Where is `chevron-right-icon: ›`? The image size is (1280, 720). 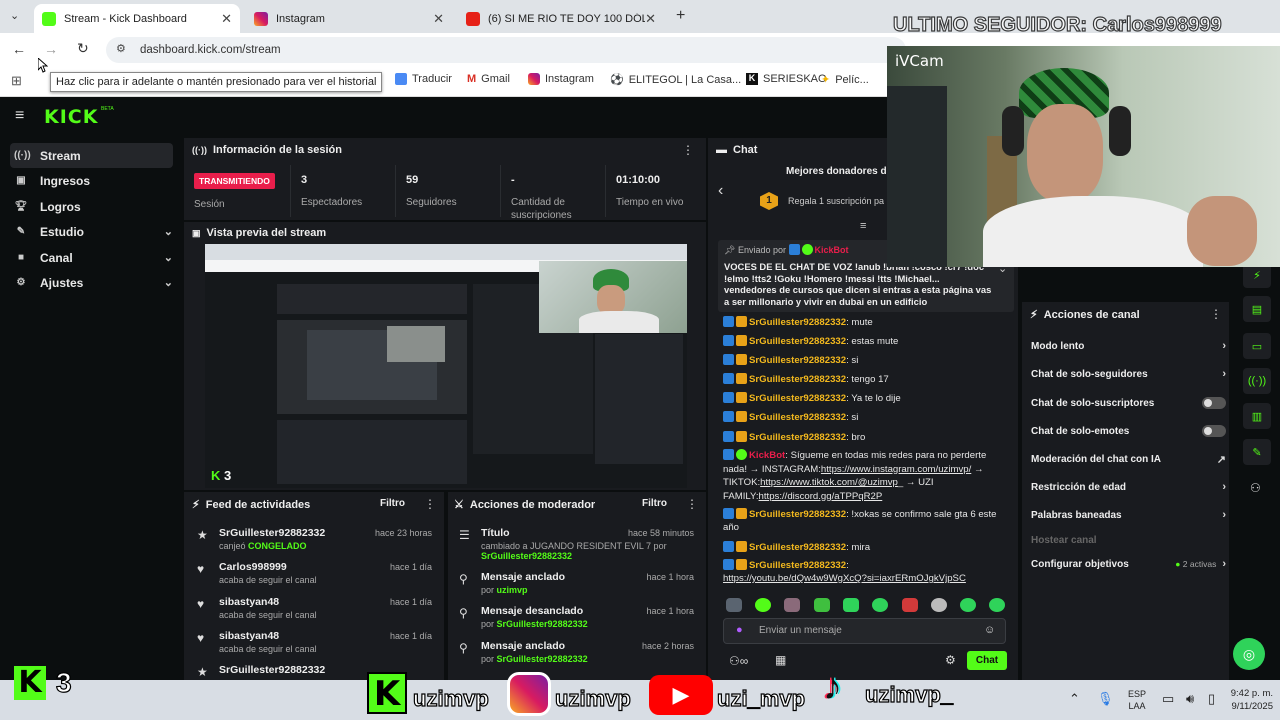 chevron-right-icon: › is located at coordinates (1224, 346).